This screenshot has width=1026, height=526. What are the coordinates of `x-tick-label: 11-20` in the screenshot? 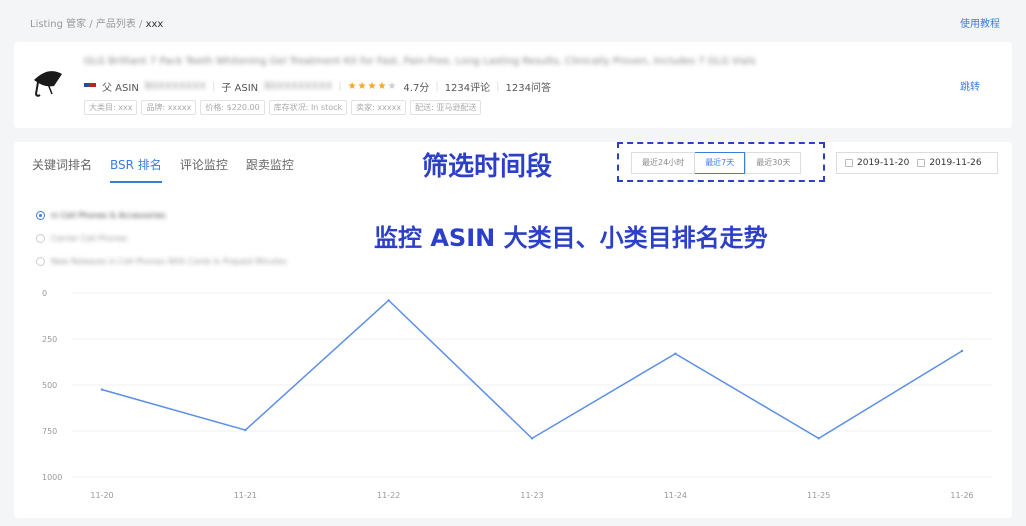 It's located at (101, 495).